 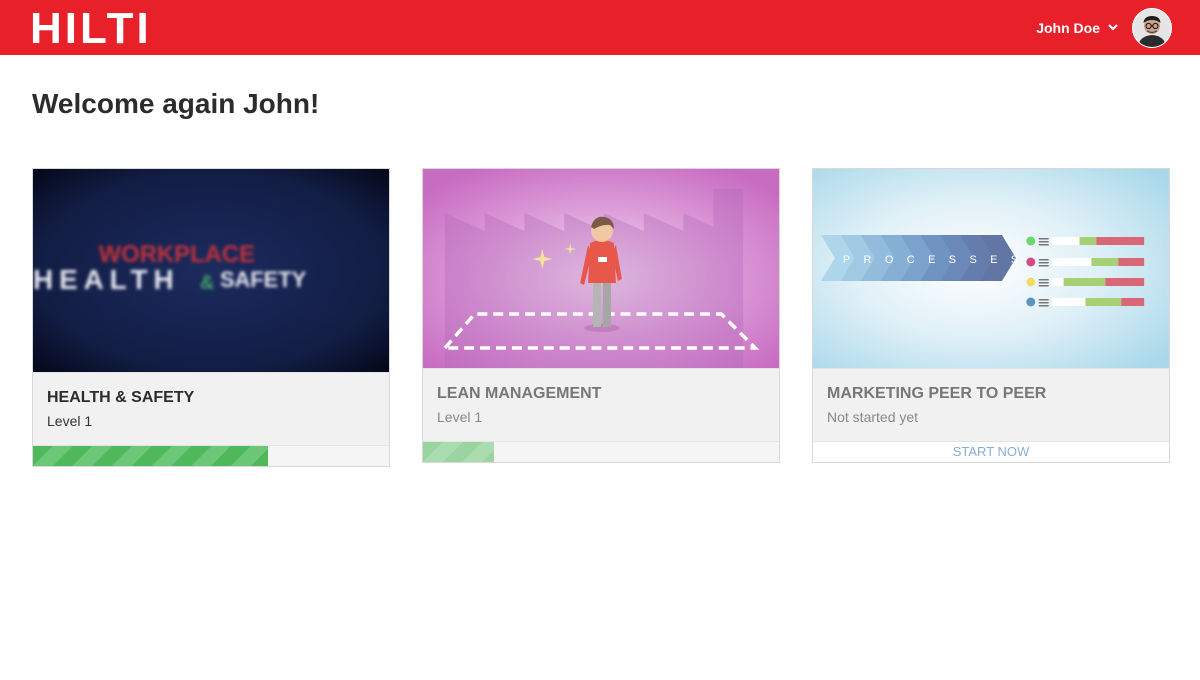 What do you see at coordinates (263, 279) in the screenshot?
I see `thumb-word-safety: SAFETY` at bounding box center [263, 279].